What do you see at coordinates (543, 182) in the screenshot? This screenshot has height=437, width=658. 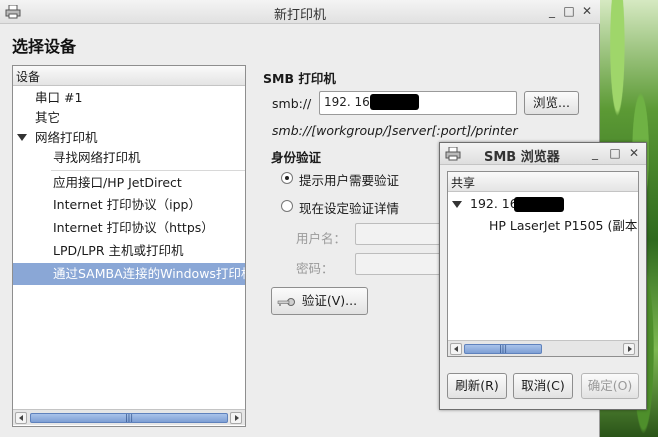 I see `smb-share-header: 共享` at bounding box center [543, 182].